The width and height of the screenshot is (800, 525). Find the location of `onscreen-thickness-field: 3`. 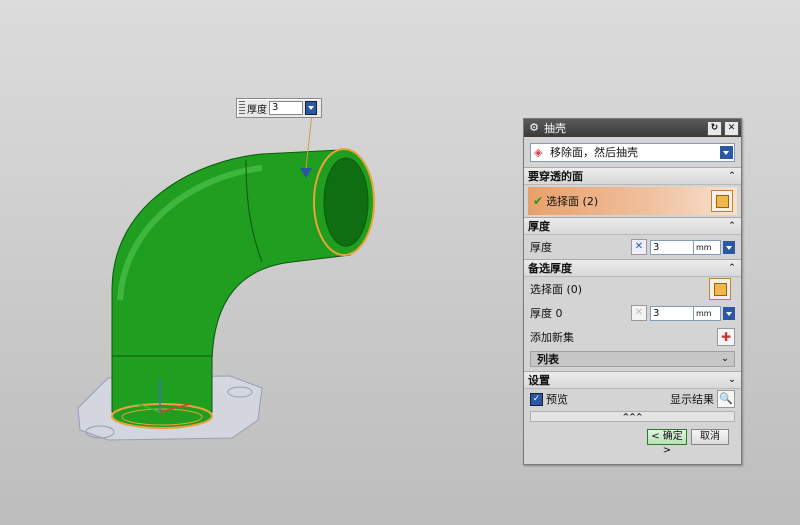

onscreen-thickness-field: 3 is located at coordinates (286, 108).